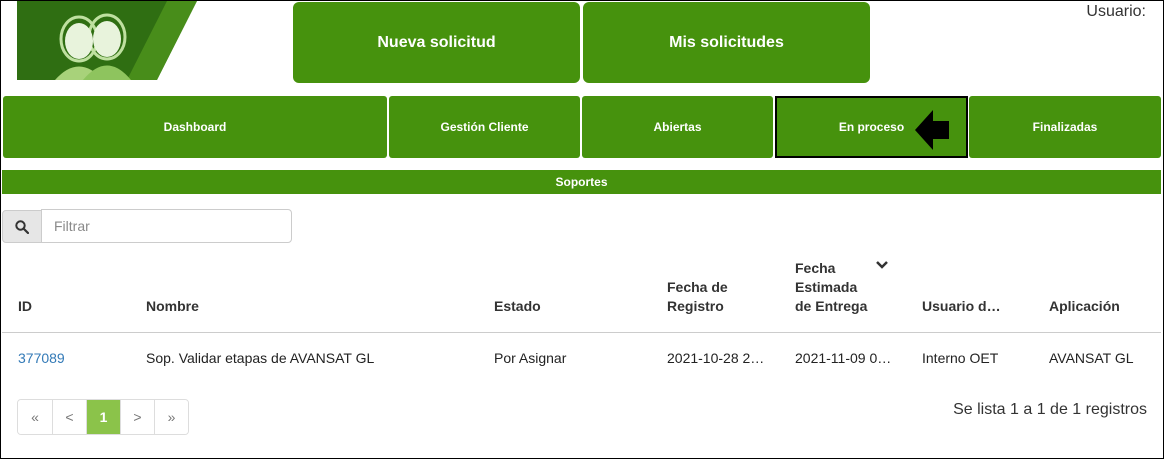 The width and height of the screenshot is (1164, 459). I want to click on col-header-estado: Estado, so click(517, 306).